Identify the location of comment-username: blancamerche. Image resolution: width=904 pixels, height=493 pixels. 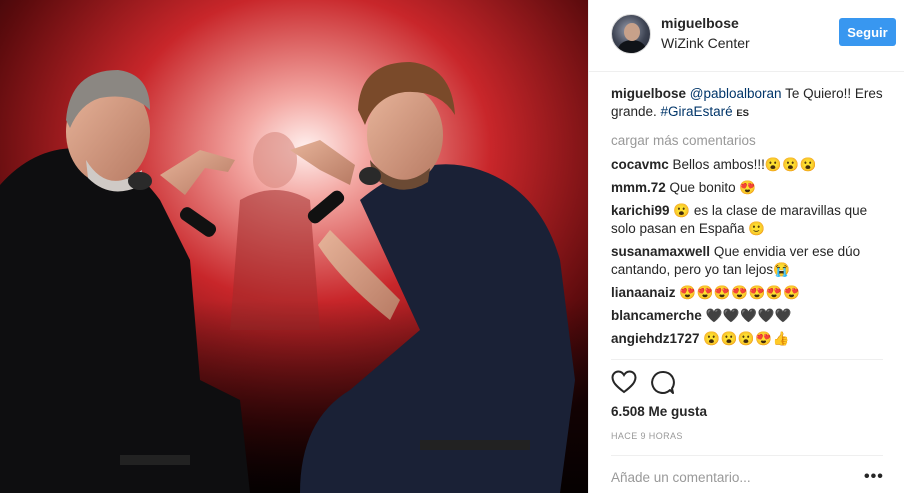
(656, 315).